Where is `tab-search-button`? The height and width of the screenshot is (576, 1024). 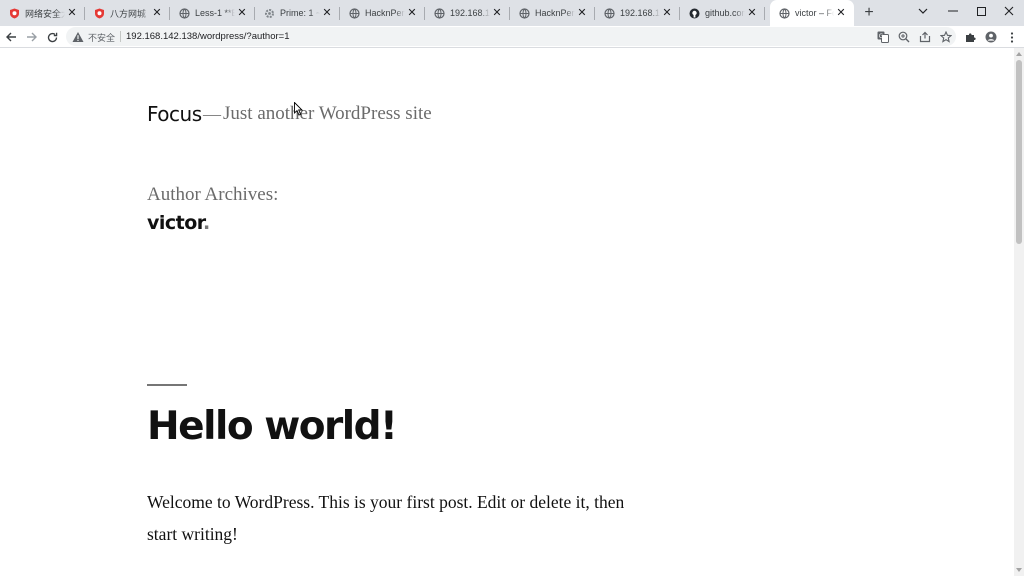
tab-search-button is located at coordinates (923, 11).